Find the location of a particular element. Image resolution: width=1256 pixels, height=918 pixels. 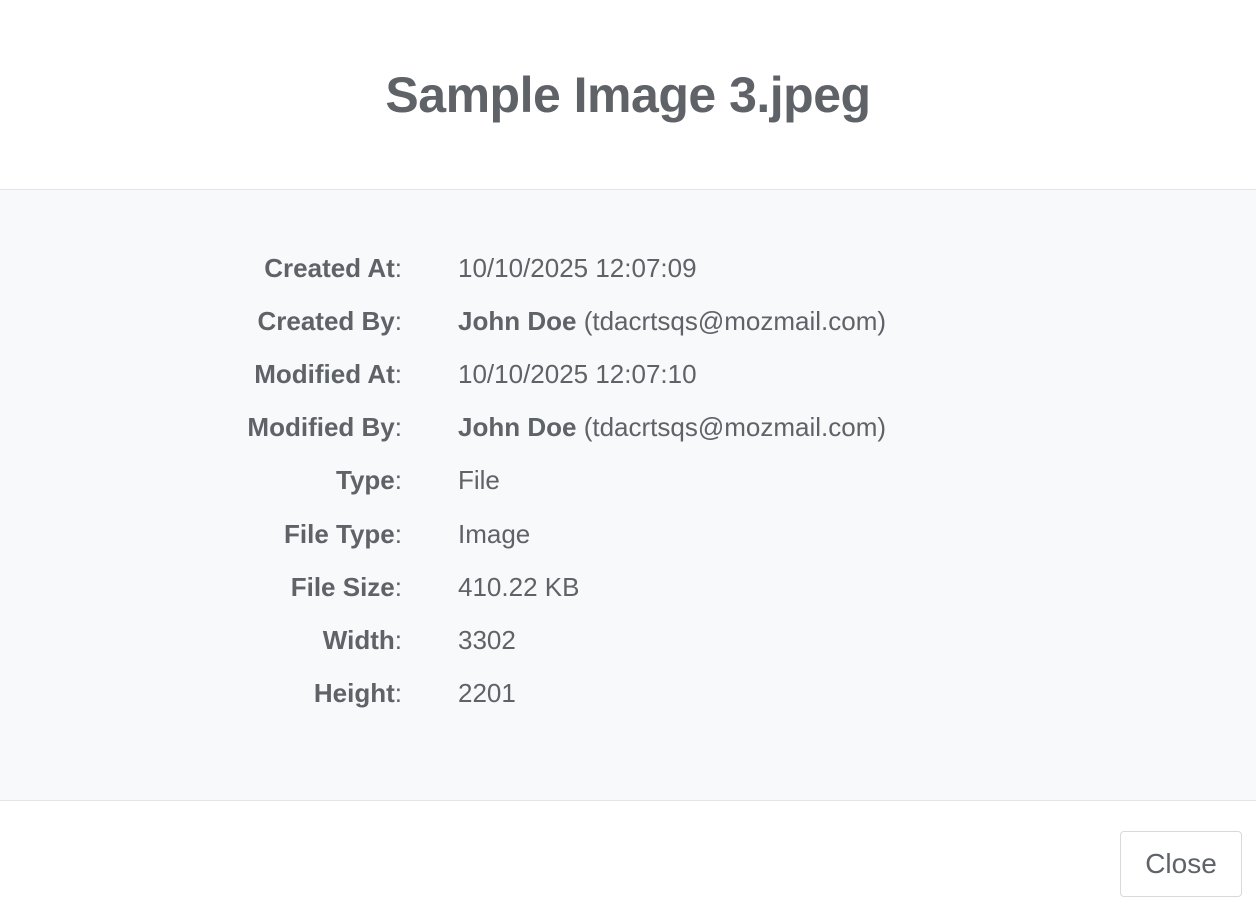

detail-value: 410.22 KB is located at coordinates (519, 586).